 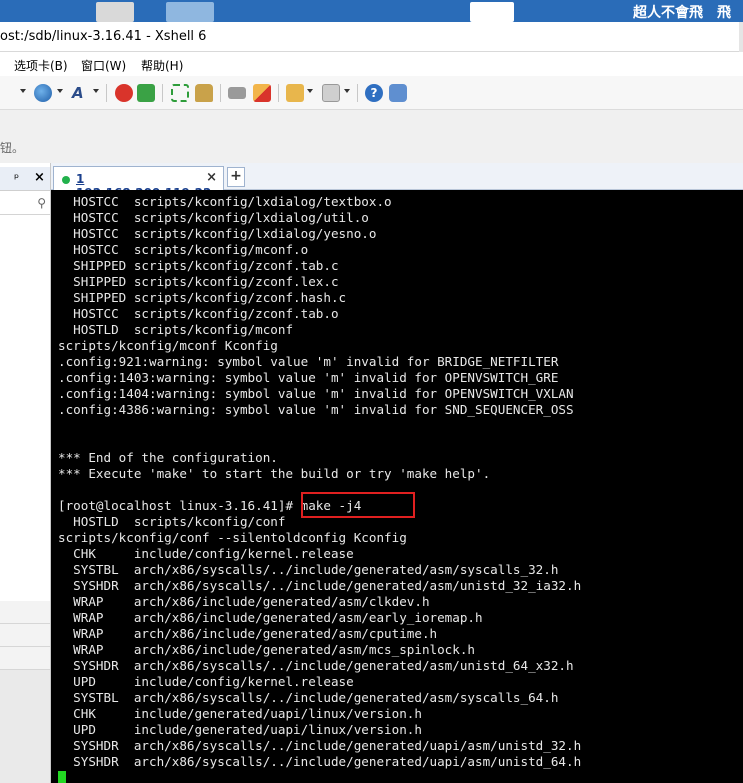 What do you see at coordinates (206, 553) in the screenshot?
I see `terminal-line: CHK include/config/kernel.release` at bounding box center [206, 553].